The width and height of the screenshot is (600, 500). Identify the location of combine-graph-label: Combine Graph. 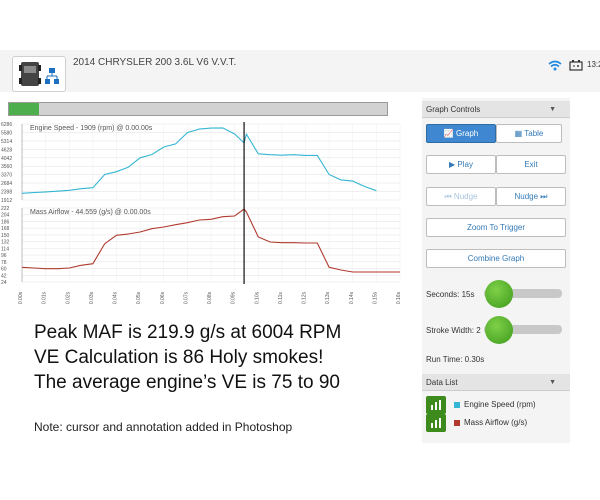
(496, 258).